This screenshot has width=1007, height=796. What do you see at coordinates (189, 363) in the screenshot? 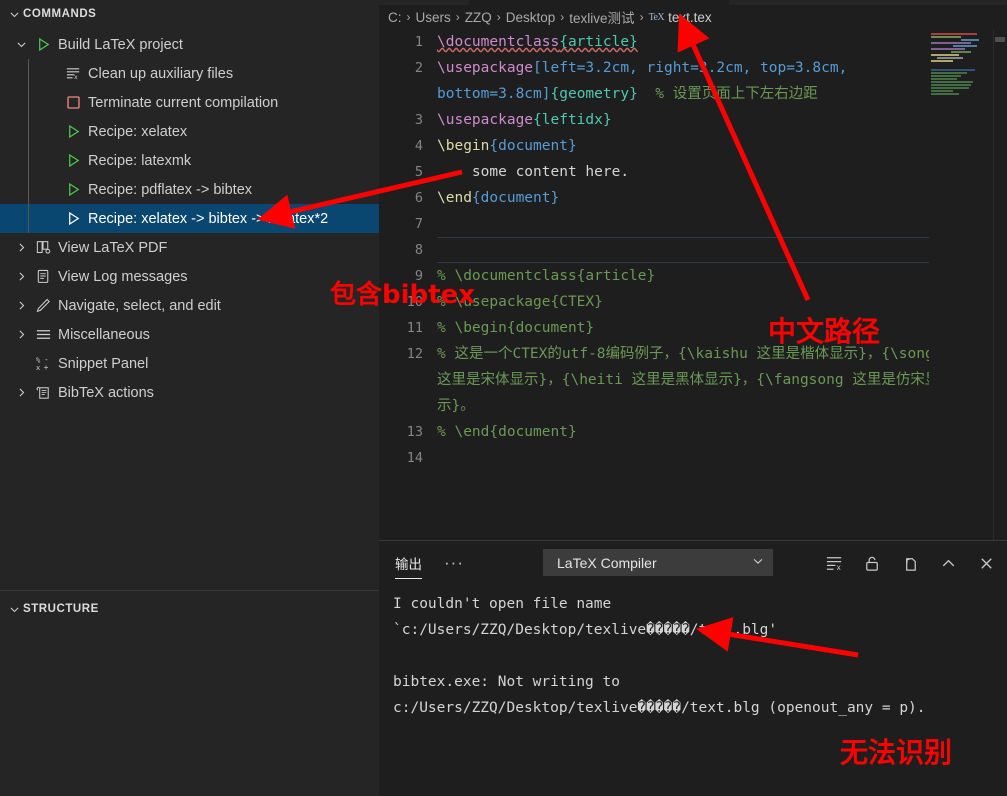
I see `sidebar-item-snippet-panel: % - x + Snippet Panel` at bounding box center [189, 363].